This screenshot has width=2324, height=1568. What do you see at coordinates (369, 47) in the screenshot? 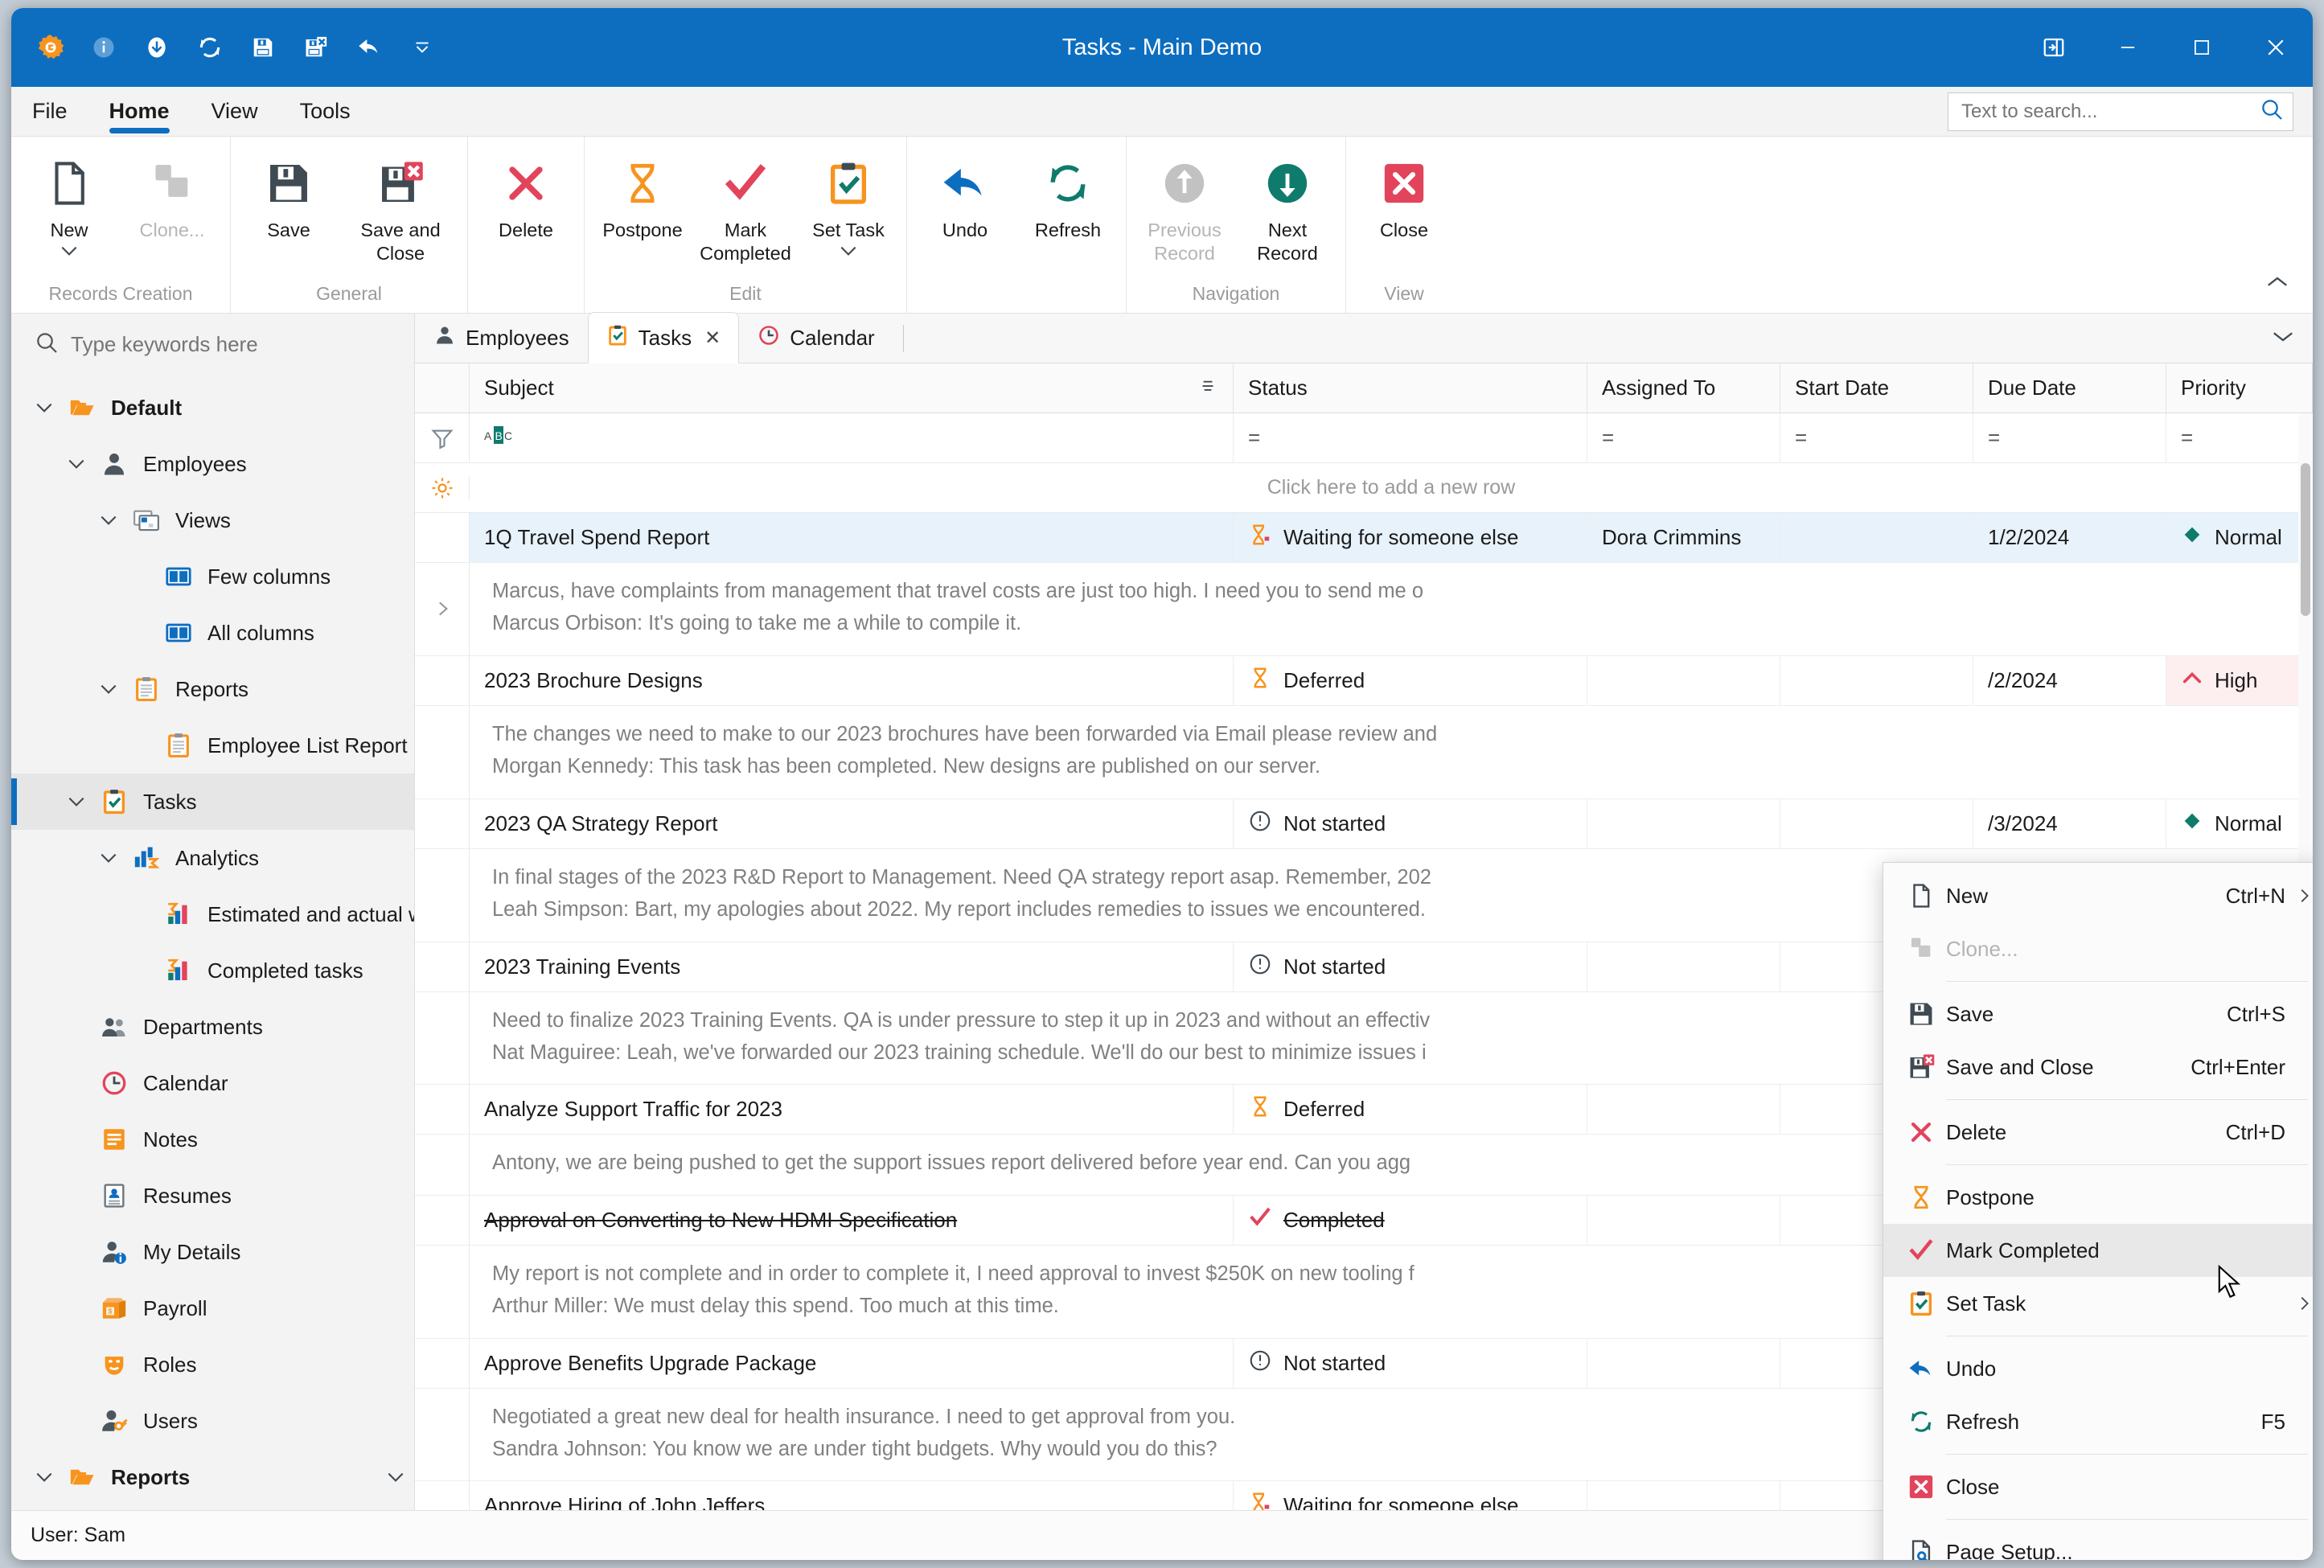
I see `undo-icon` at bounding box center [369, 47].